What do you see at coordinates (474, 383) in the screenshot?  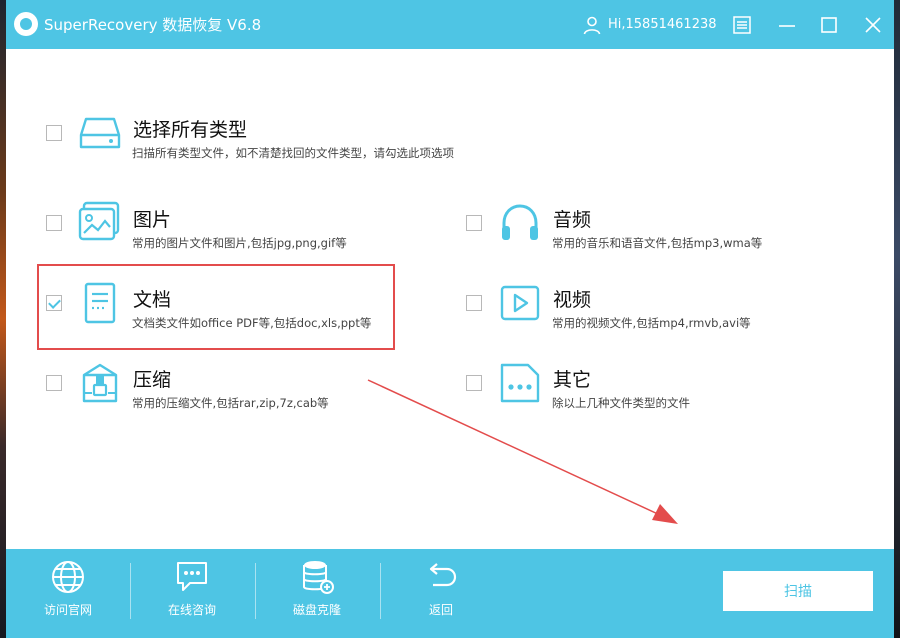 I see `checkbox-other` at bounding box center [474, 383].